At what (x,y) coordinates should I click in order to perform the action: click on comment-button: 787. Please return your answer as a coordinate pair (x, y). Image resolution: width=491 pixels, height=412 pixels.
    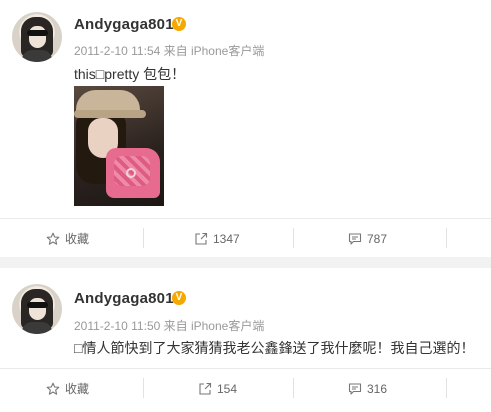
    Looking at the image, I should click on (367, 238).